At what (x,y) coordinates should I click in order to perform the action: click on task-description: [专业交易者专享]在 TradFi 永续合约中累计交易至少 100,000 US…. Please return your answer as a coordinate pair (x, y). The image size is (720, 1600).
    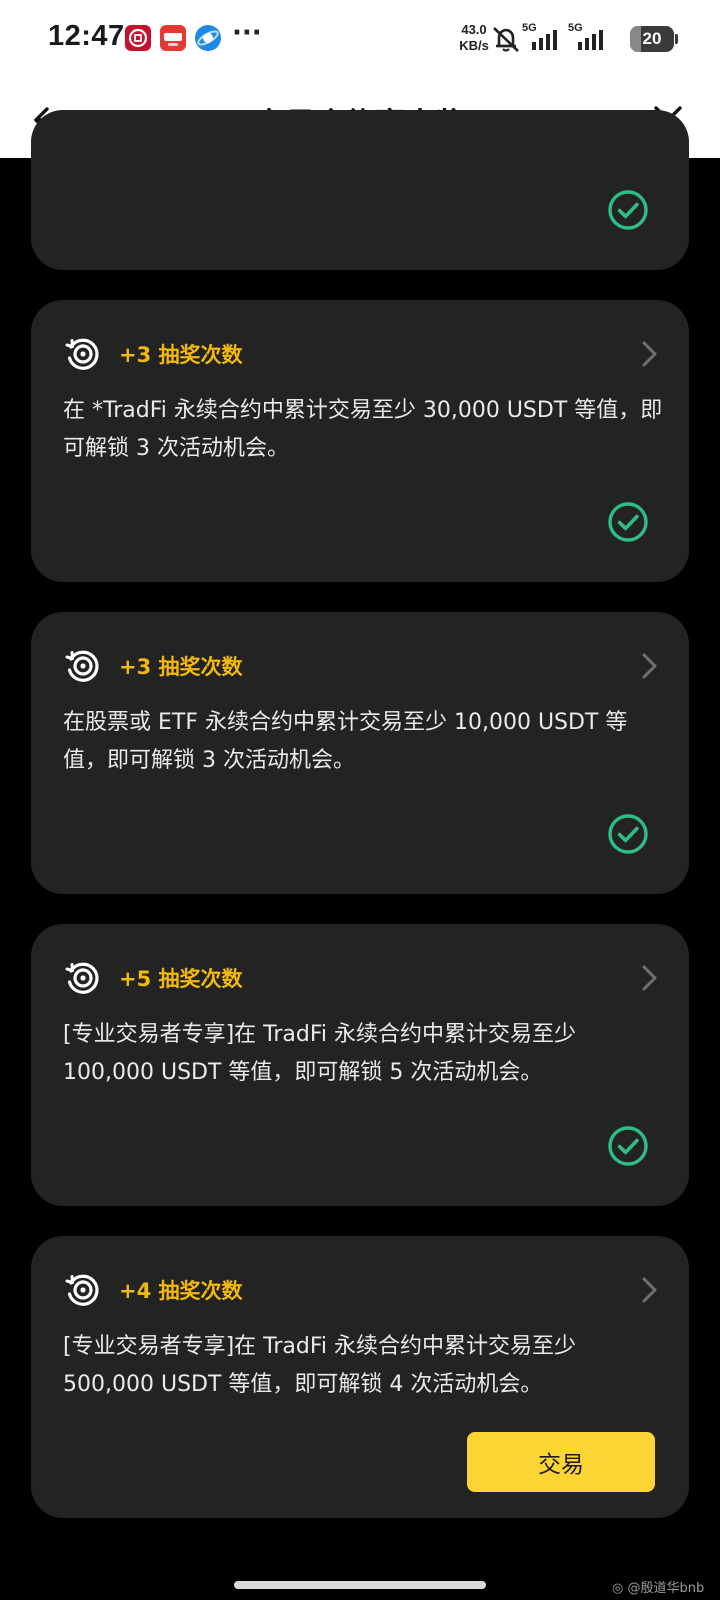
    Looking at the image, I should click on (320, 1053).